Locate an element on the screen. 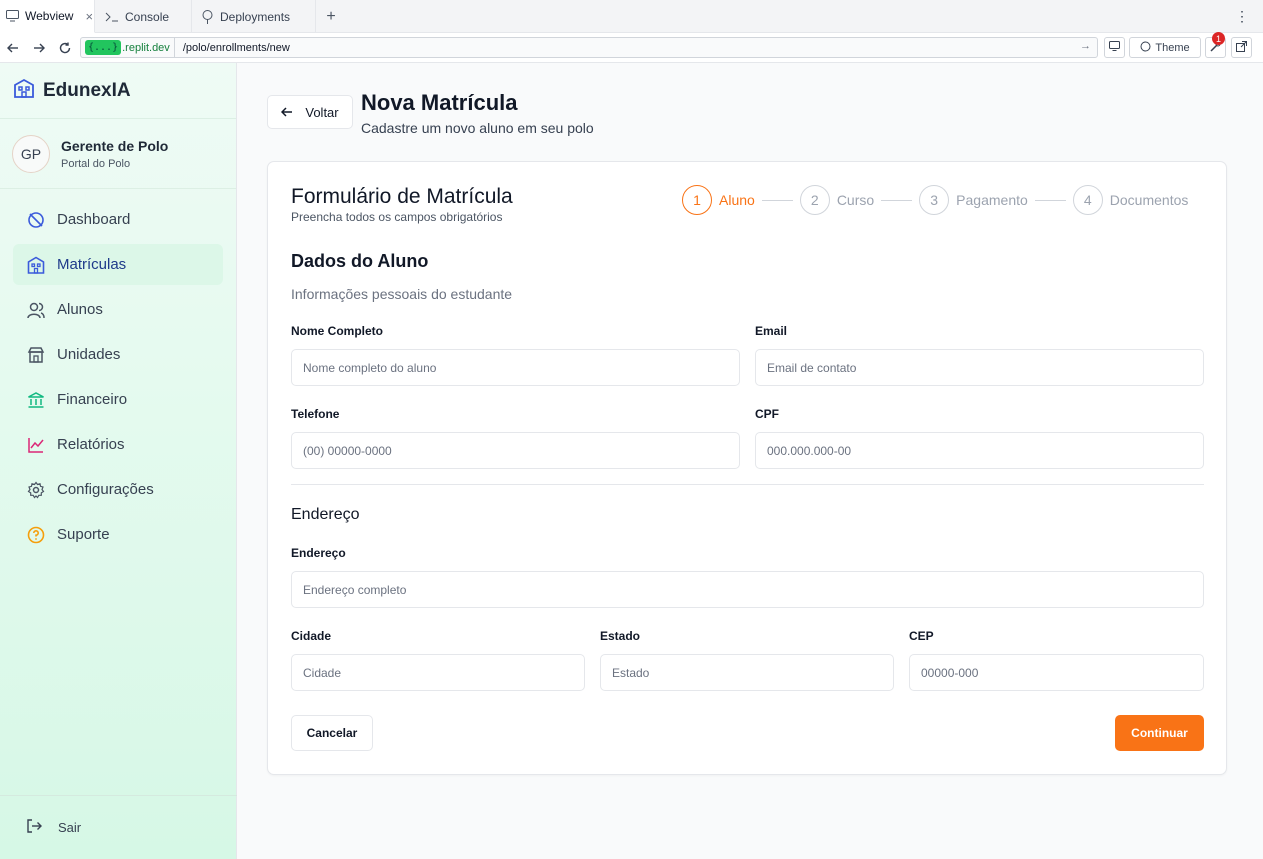 Image resolution: width=1263 pixels, height=859 pixels. section-description-student: Informações pessoais do estudante is located at coordinates (402, 294).